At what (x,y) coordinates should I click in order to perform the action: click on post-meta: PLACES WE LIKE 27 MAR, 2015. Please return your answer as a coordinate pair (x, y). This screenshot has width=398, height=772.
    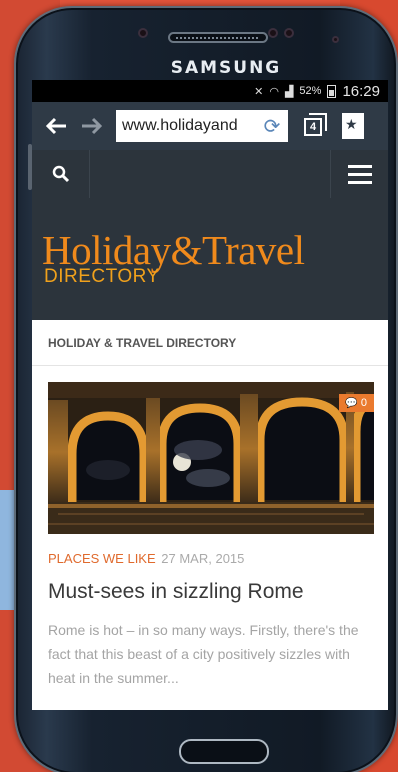
    Looking at the image, I should click on (211, 558).